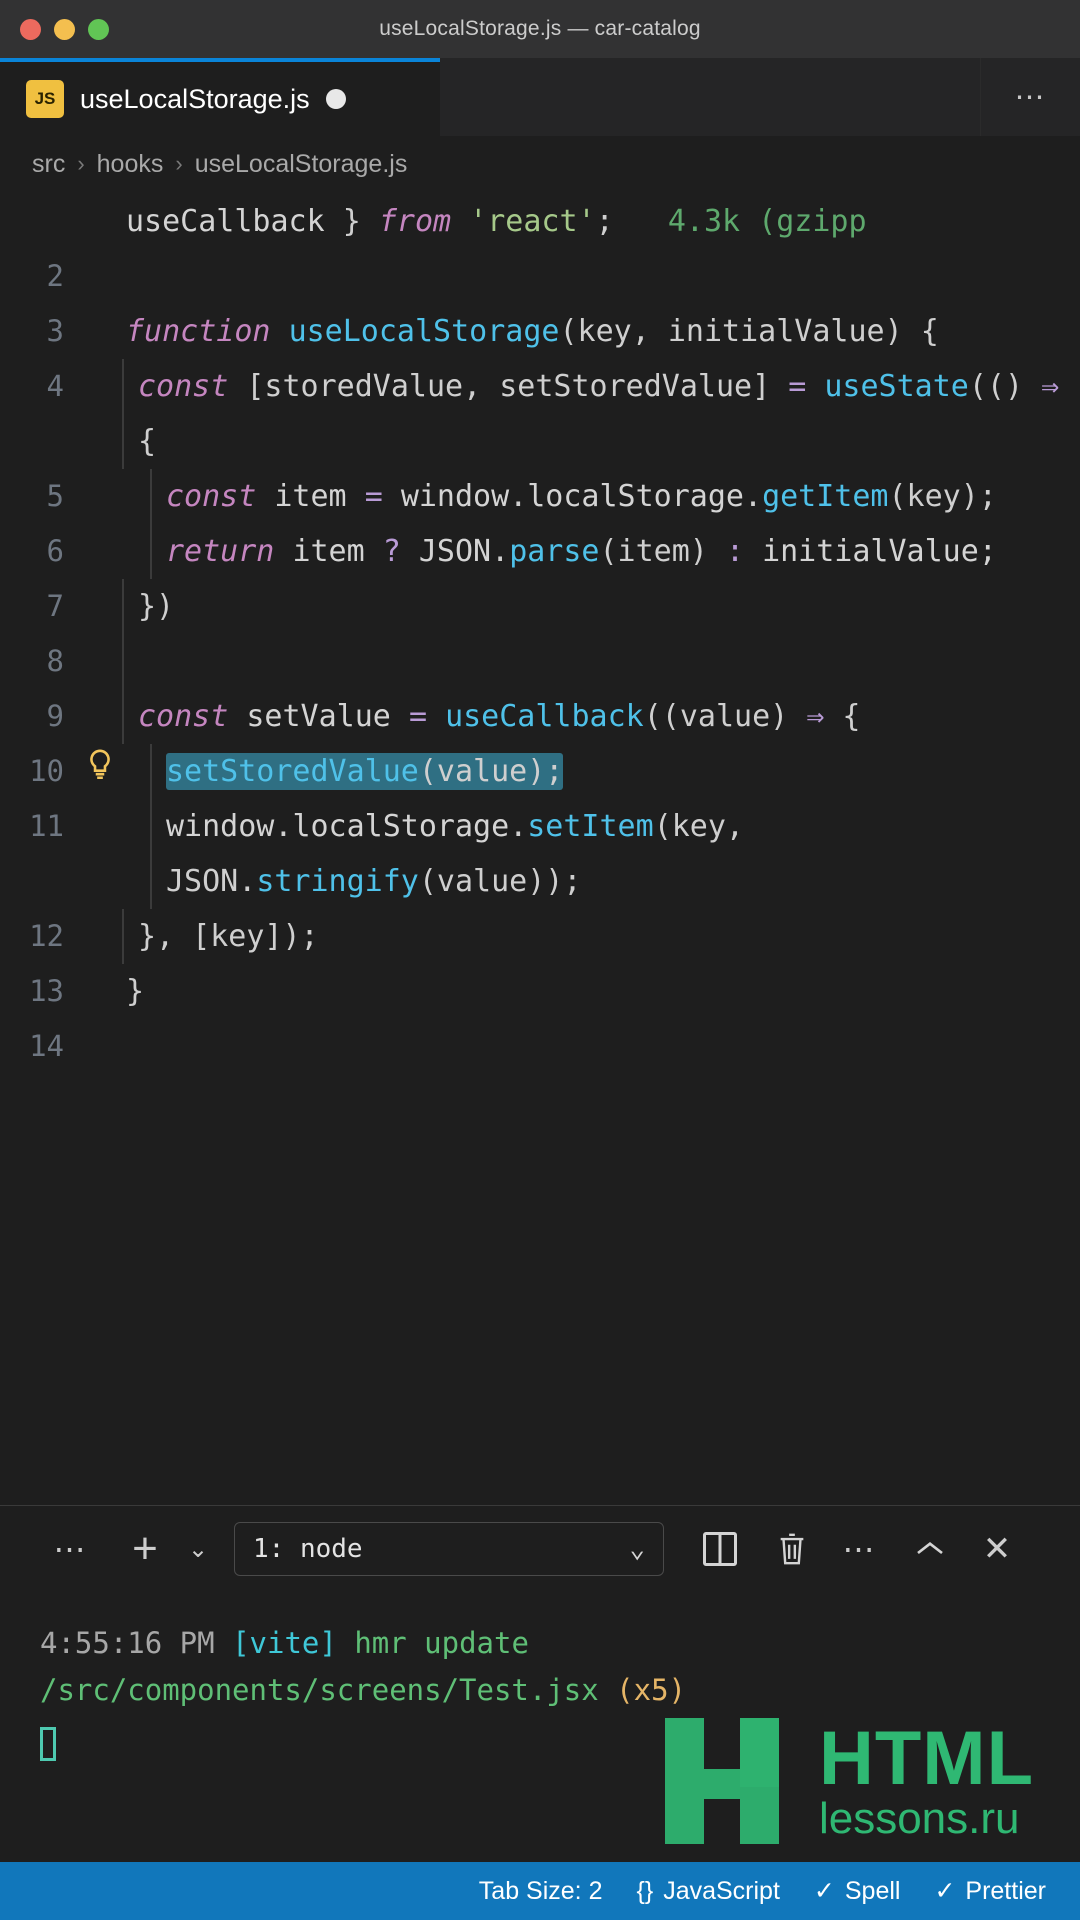  I want to click on code-text: const setValue = useCallback((value) ⇒ {, so click(601, 716).